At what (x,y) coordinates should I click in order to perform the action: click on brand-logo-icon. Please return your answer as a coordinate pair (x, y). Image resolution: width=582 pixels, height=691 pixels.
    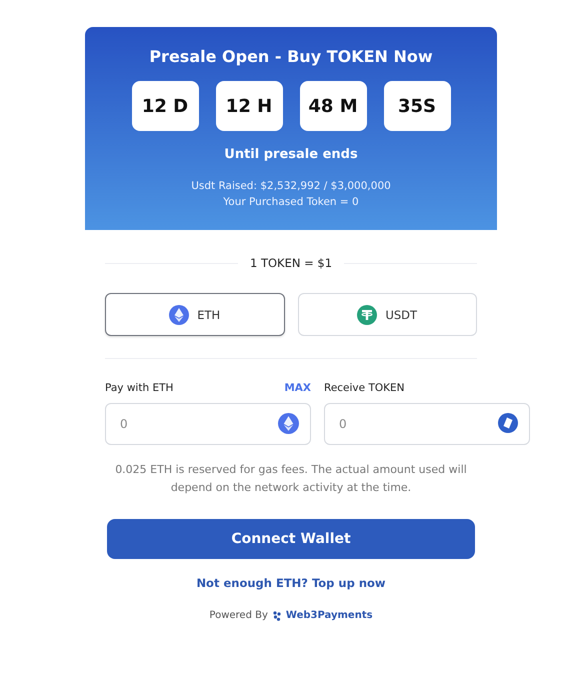
    Looking at the image, I should click on (276, 615).